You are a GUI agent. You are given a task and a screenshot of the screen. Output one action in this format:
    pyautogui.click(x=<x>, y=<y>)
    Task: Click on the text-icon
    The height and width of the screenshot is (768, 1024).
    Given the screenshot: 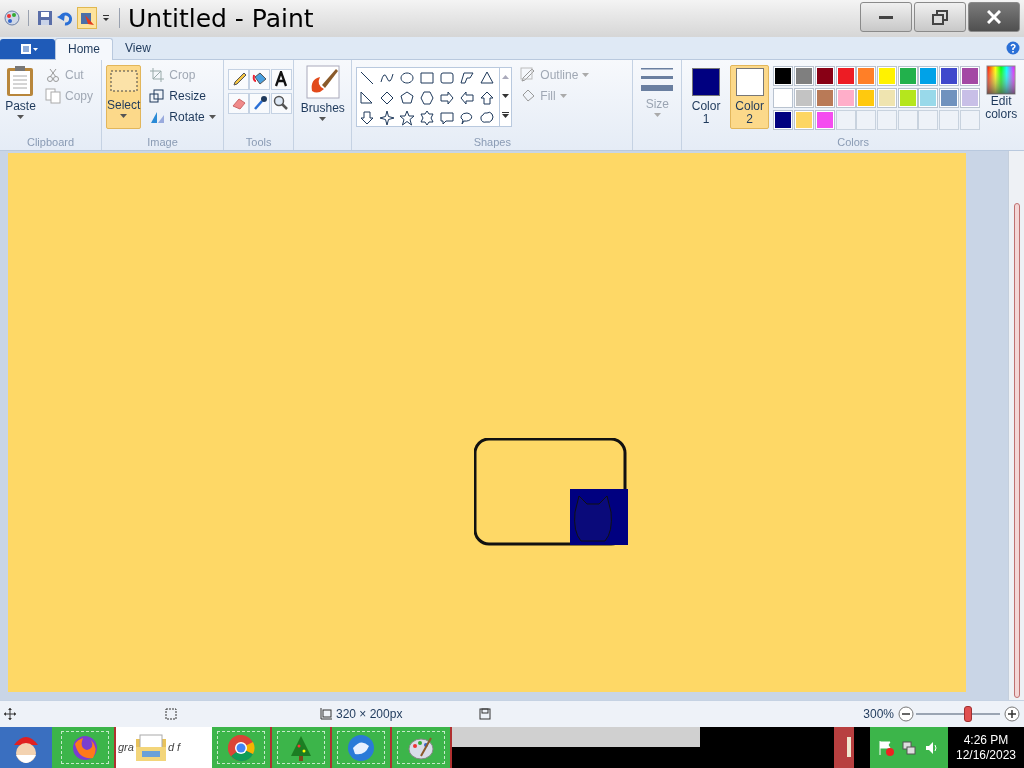 What is the action you would take?
    pyautogui.click(x=281, y=79)
    